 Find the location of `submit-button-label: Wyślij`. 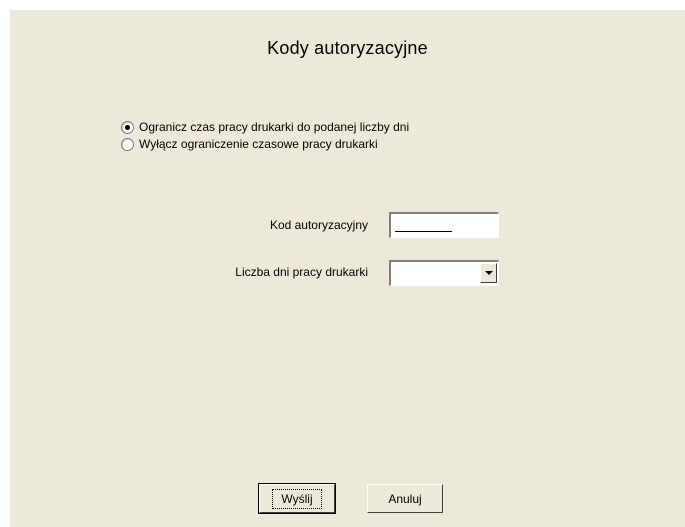

submit-button-label: Wyślij is located at coordinates (297, 498).